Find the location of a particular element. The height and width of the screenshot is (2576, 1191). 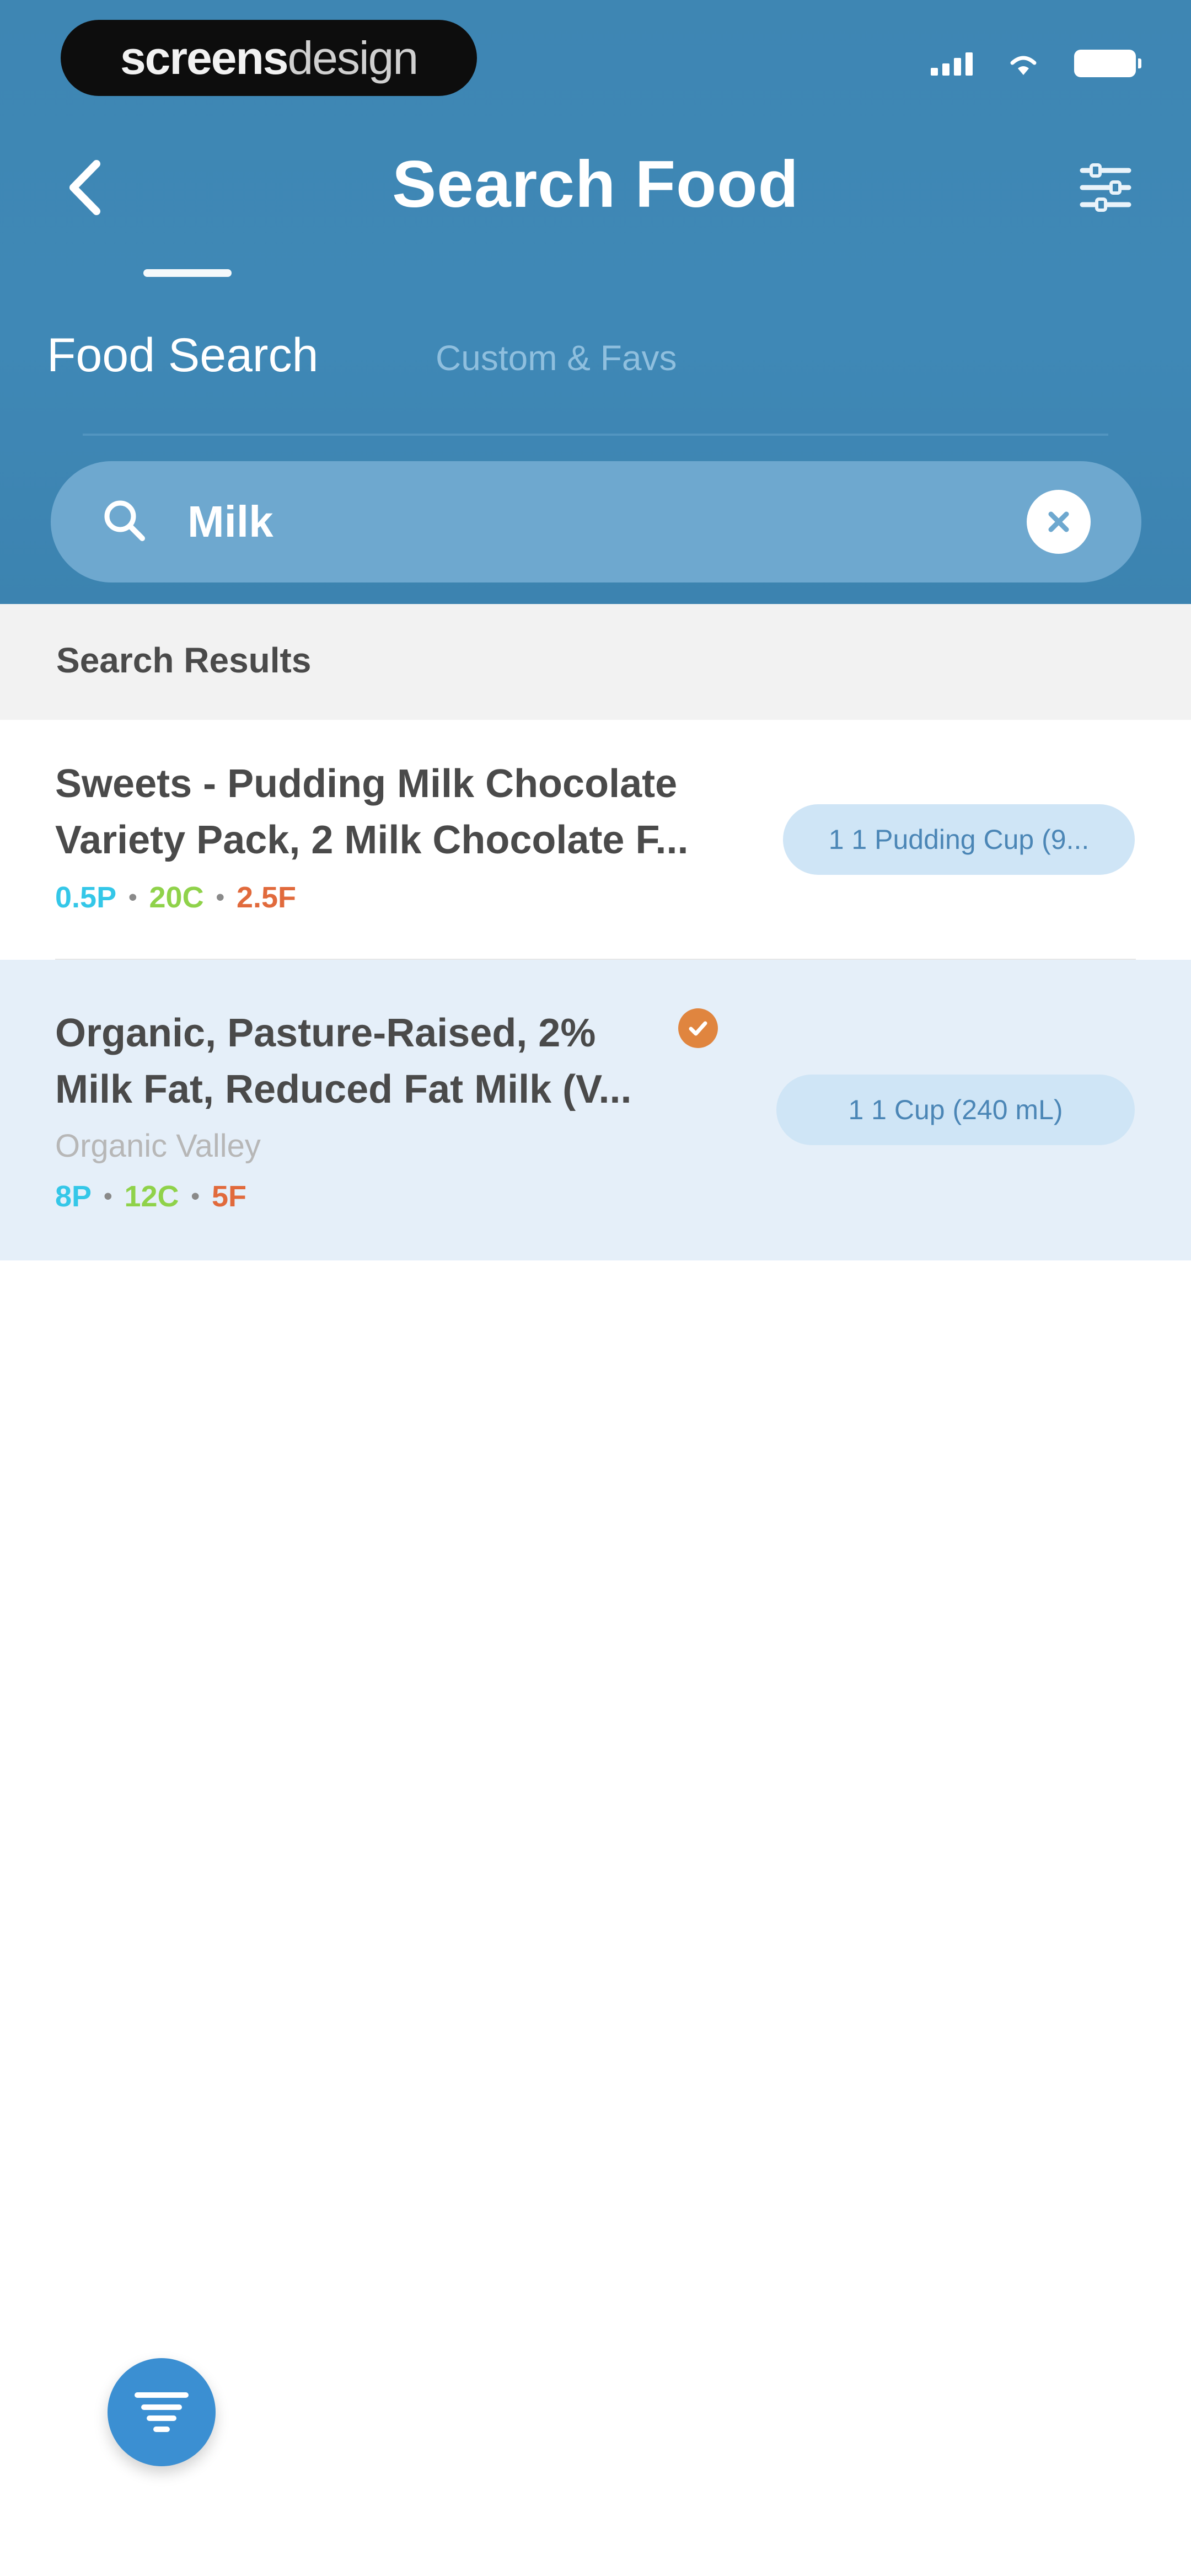

protein-value: 0.5P is located at coordinates (86, 897).